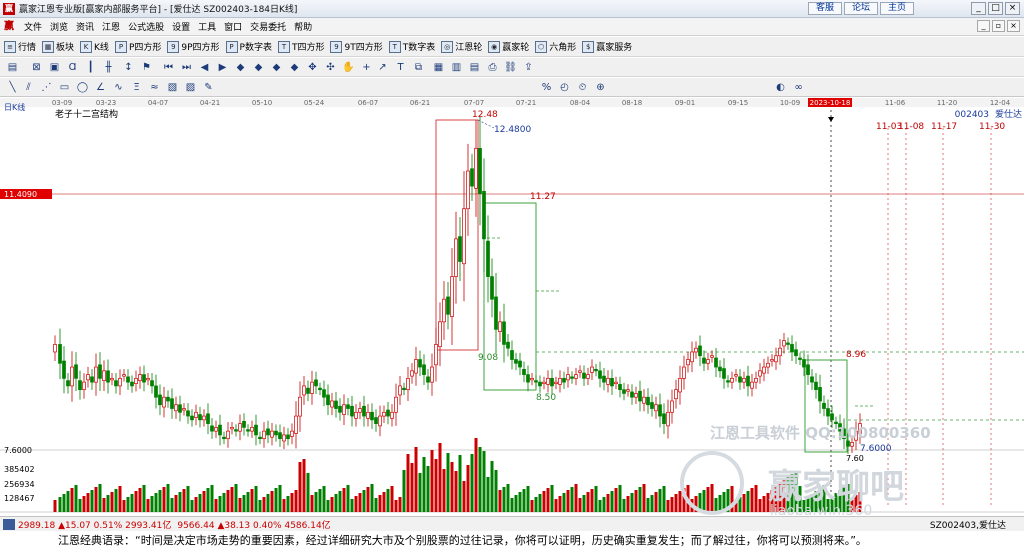 Image resolution: width=1024 pixels, height=551 pixels. I want to click on print-icon: ⎙, so click(492, 67).